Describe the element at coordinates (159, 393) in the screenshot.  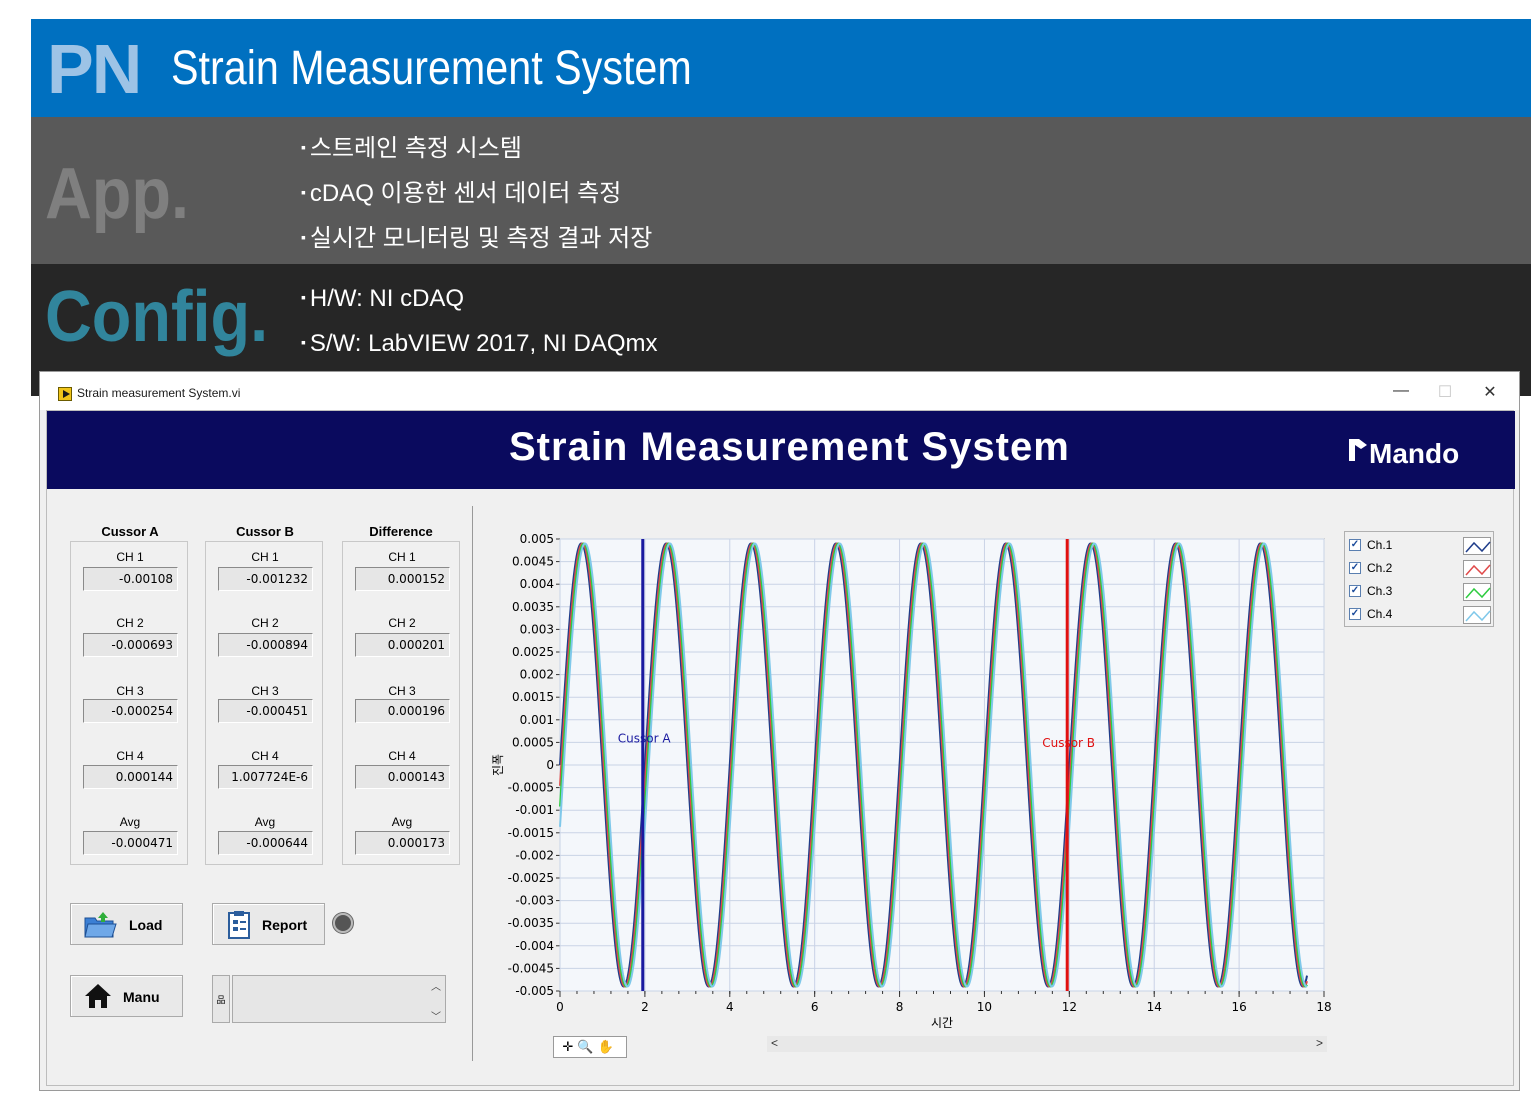
I see `window-title: Strain measurement System.vi` at that location.